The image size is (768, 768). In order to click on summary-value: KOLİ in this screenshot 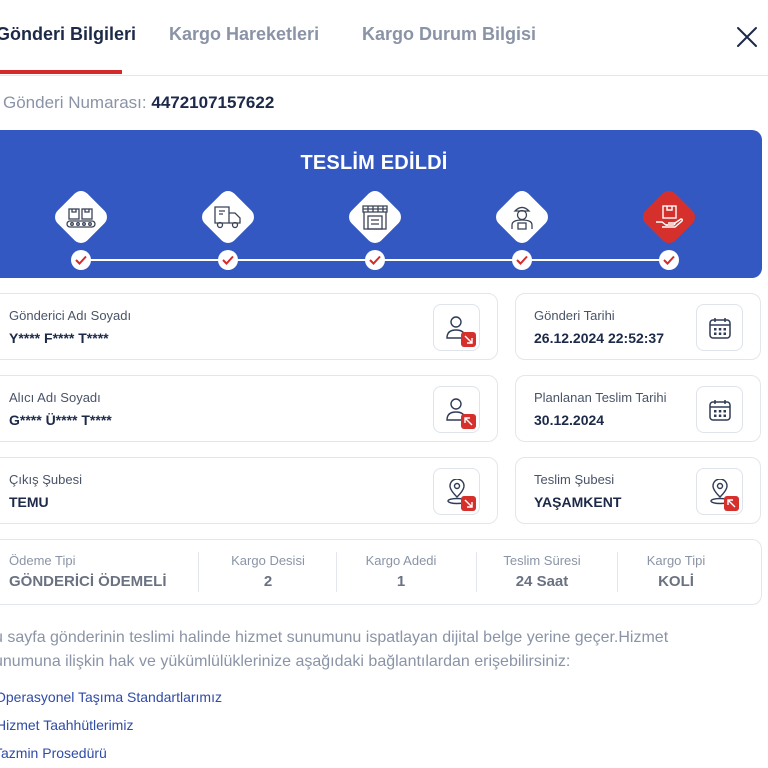, I will do `click(676, 581)`.